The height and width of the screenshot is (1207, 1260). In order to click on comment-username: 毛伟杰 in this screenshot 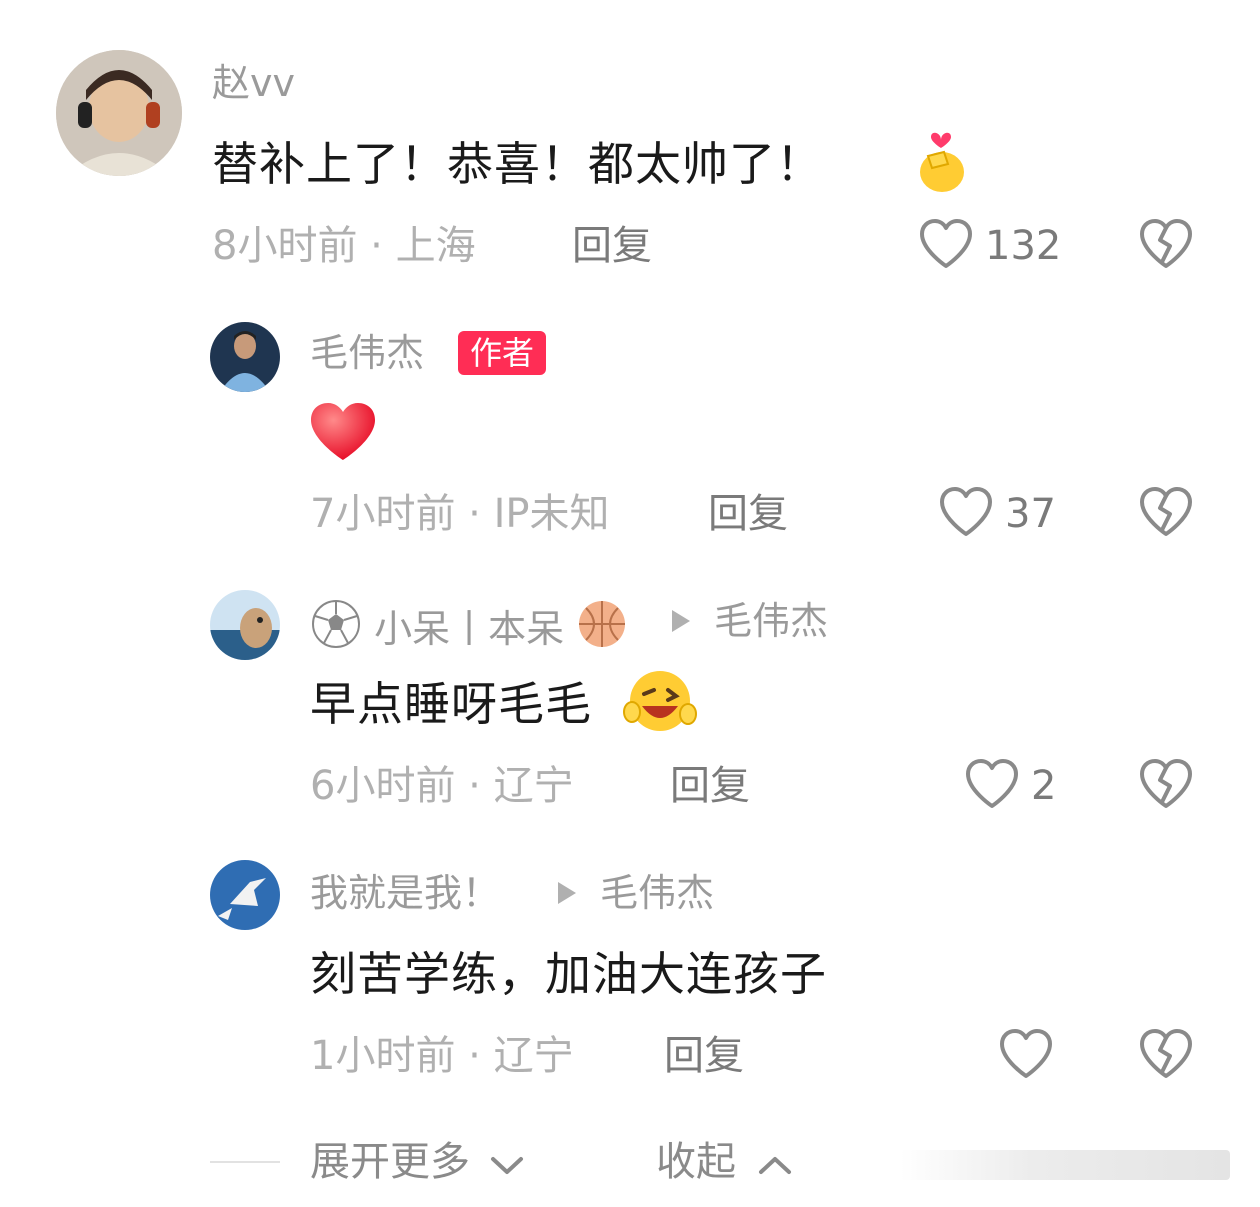, I will do `click(367, 353)`.